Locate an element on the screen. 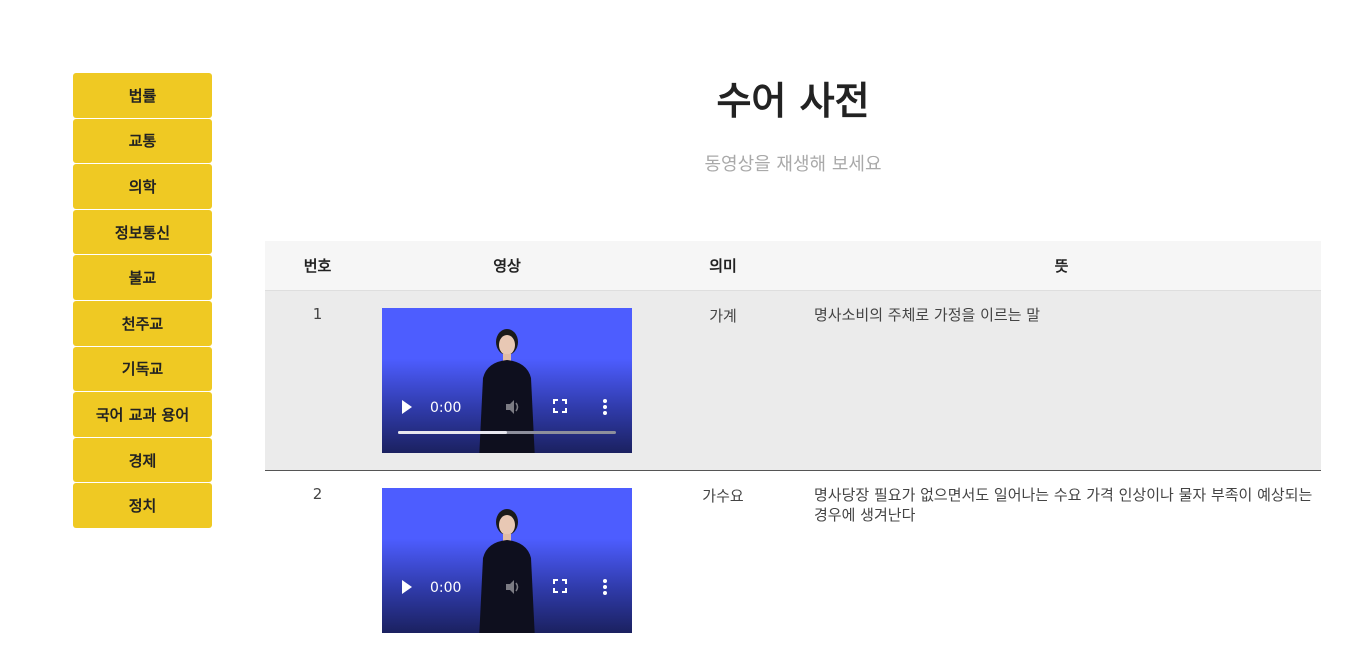  sidebar-item-traffic: 교통 is located at coordinates (142, 141).